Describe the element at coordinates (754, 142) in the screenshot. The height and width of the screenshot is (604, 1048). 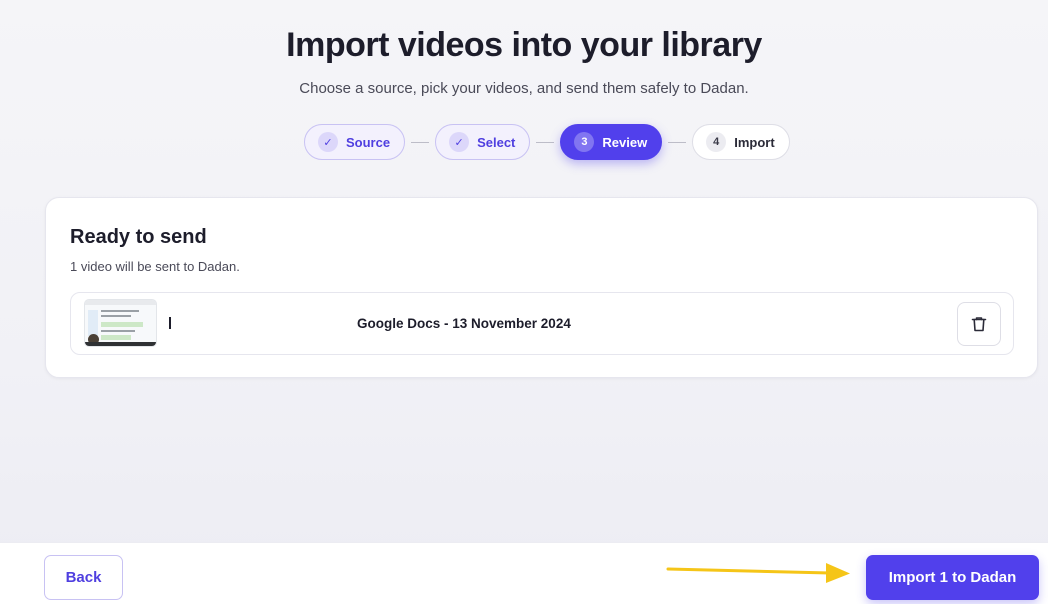
I see `step-label: Import` at that location.